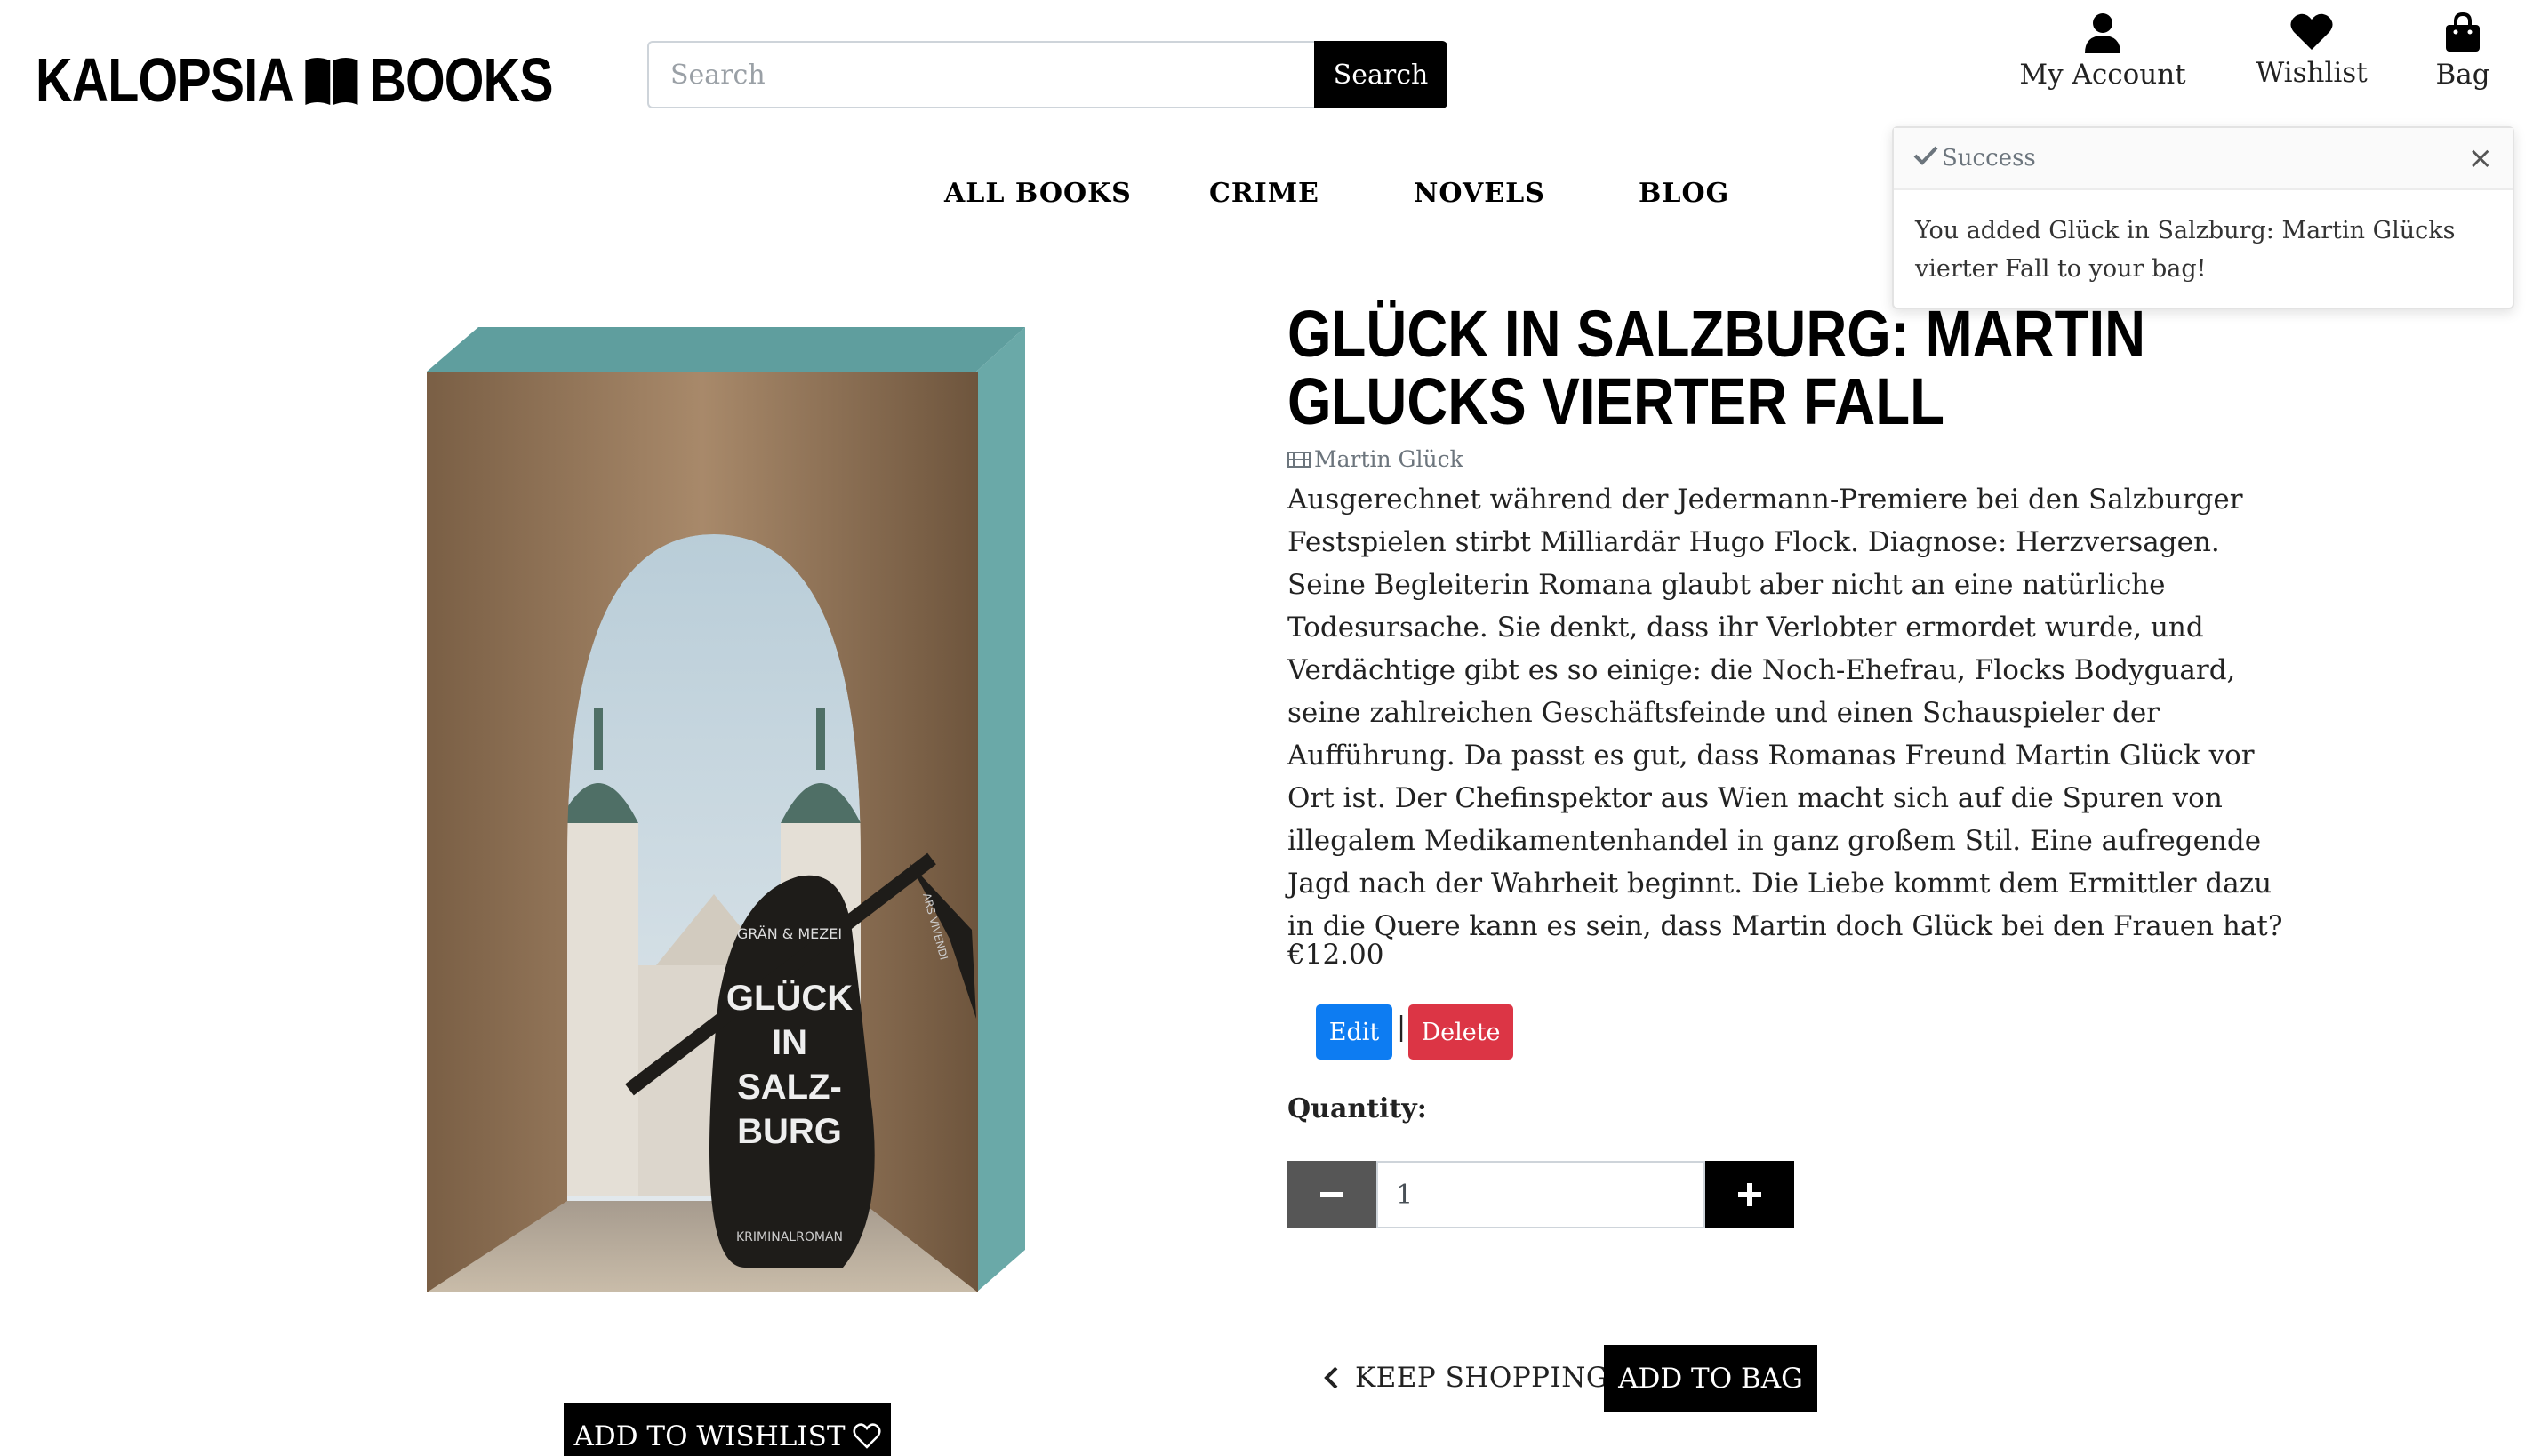  Describe the element at coordinates (1380, 74) in the screenshot. I see `search-button: Search` at that location.